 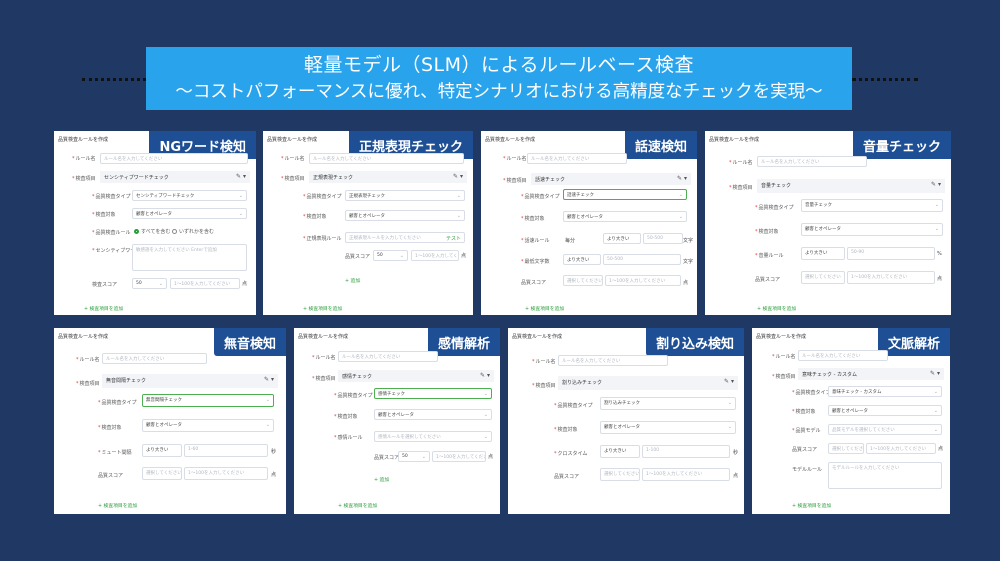 I want to click on check-type-select: センシティブワードチェック ⌄, so click(x=189, y=195).